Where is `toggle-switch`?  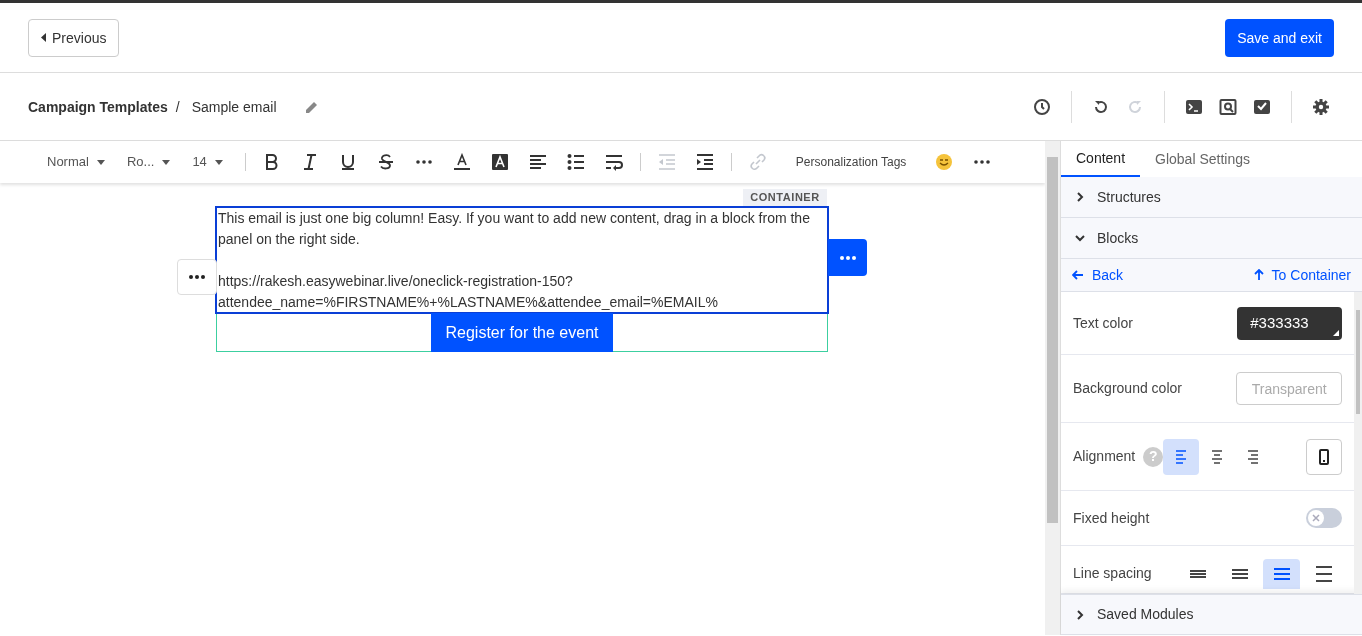
toggle-switch is located at coordinates (1324, 518).